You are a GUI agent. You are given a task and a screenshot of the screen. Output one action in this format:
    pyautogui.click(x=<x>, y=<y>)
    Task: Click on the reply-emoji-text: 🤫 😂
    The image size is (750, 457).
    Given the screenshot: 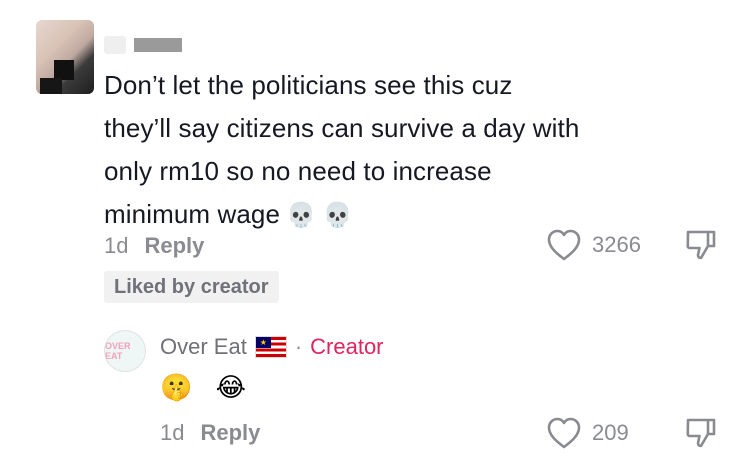 What is the action you would take?
    pyautogui.click(x=207, y=387)
    